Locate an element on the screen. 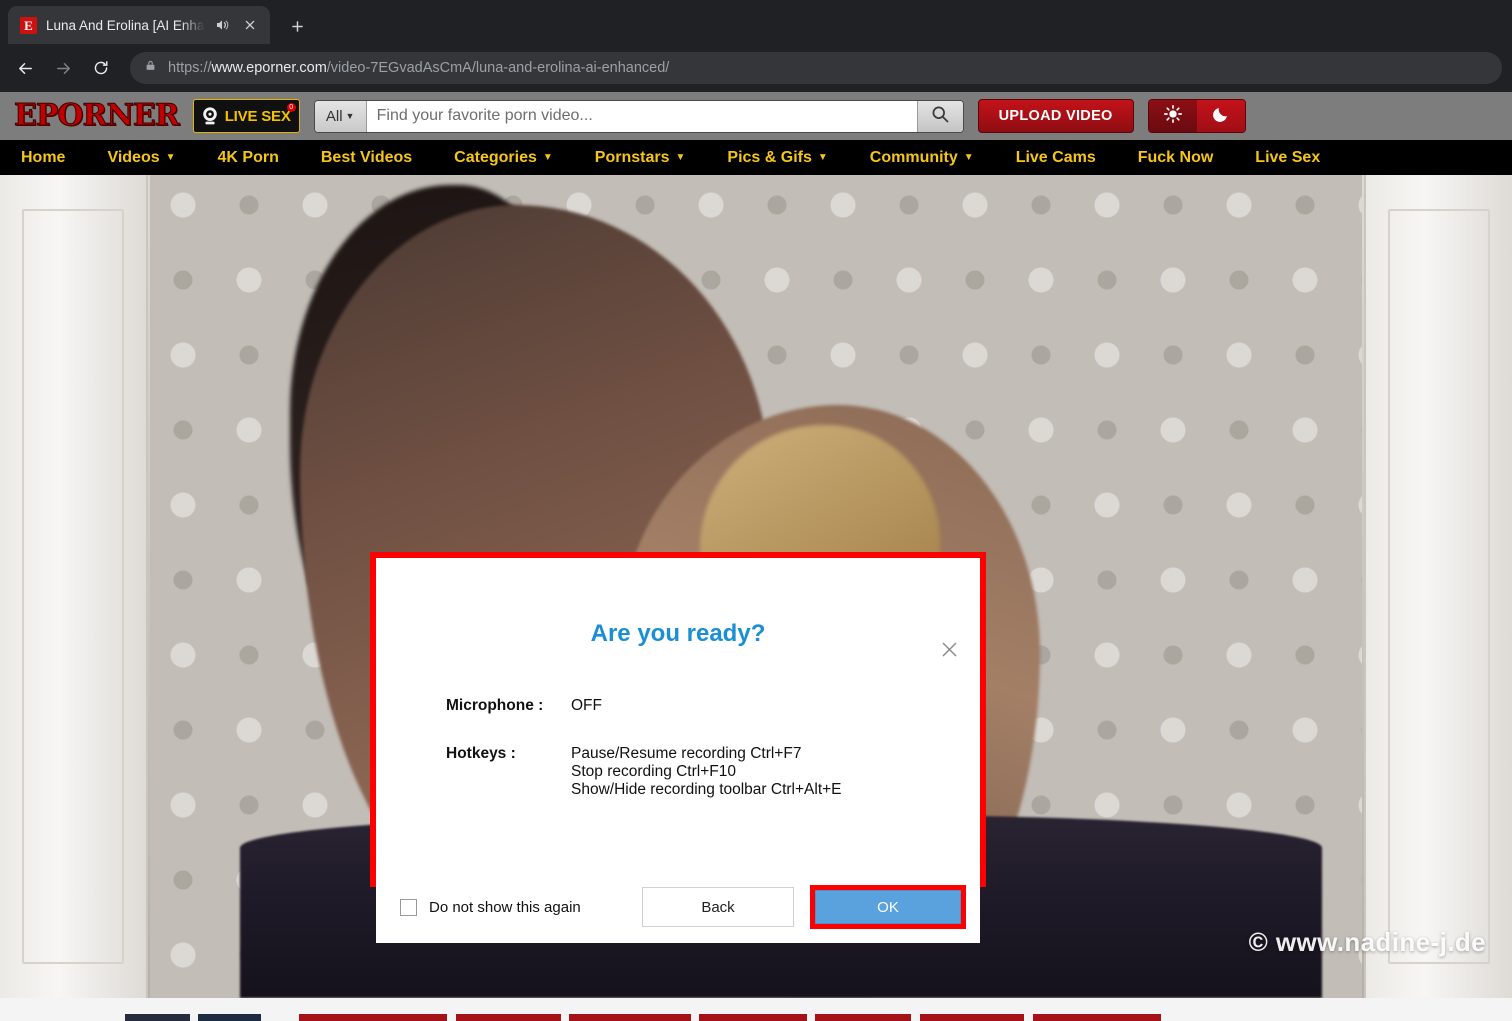 The height and width of the screenshot is (1021, 1512). search-submit-button is located at coordinates (939, 116).